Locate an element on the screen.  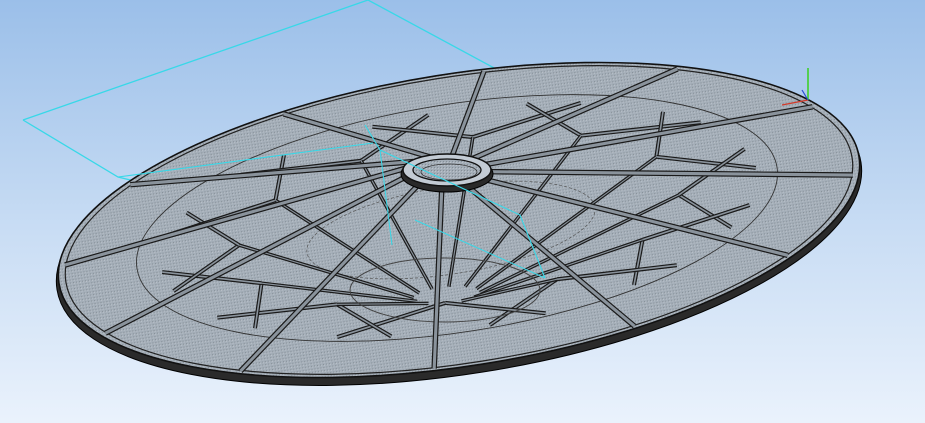
central-hub is located at coordinates (447, 173).